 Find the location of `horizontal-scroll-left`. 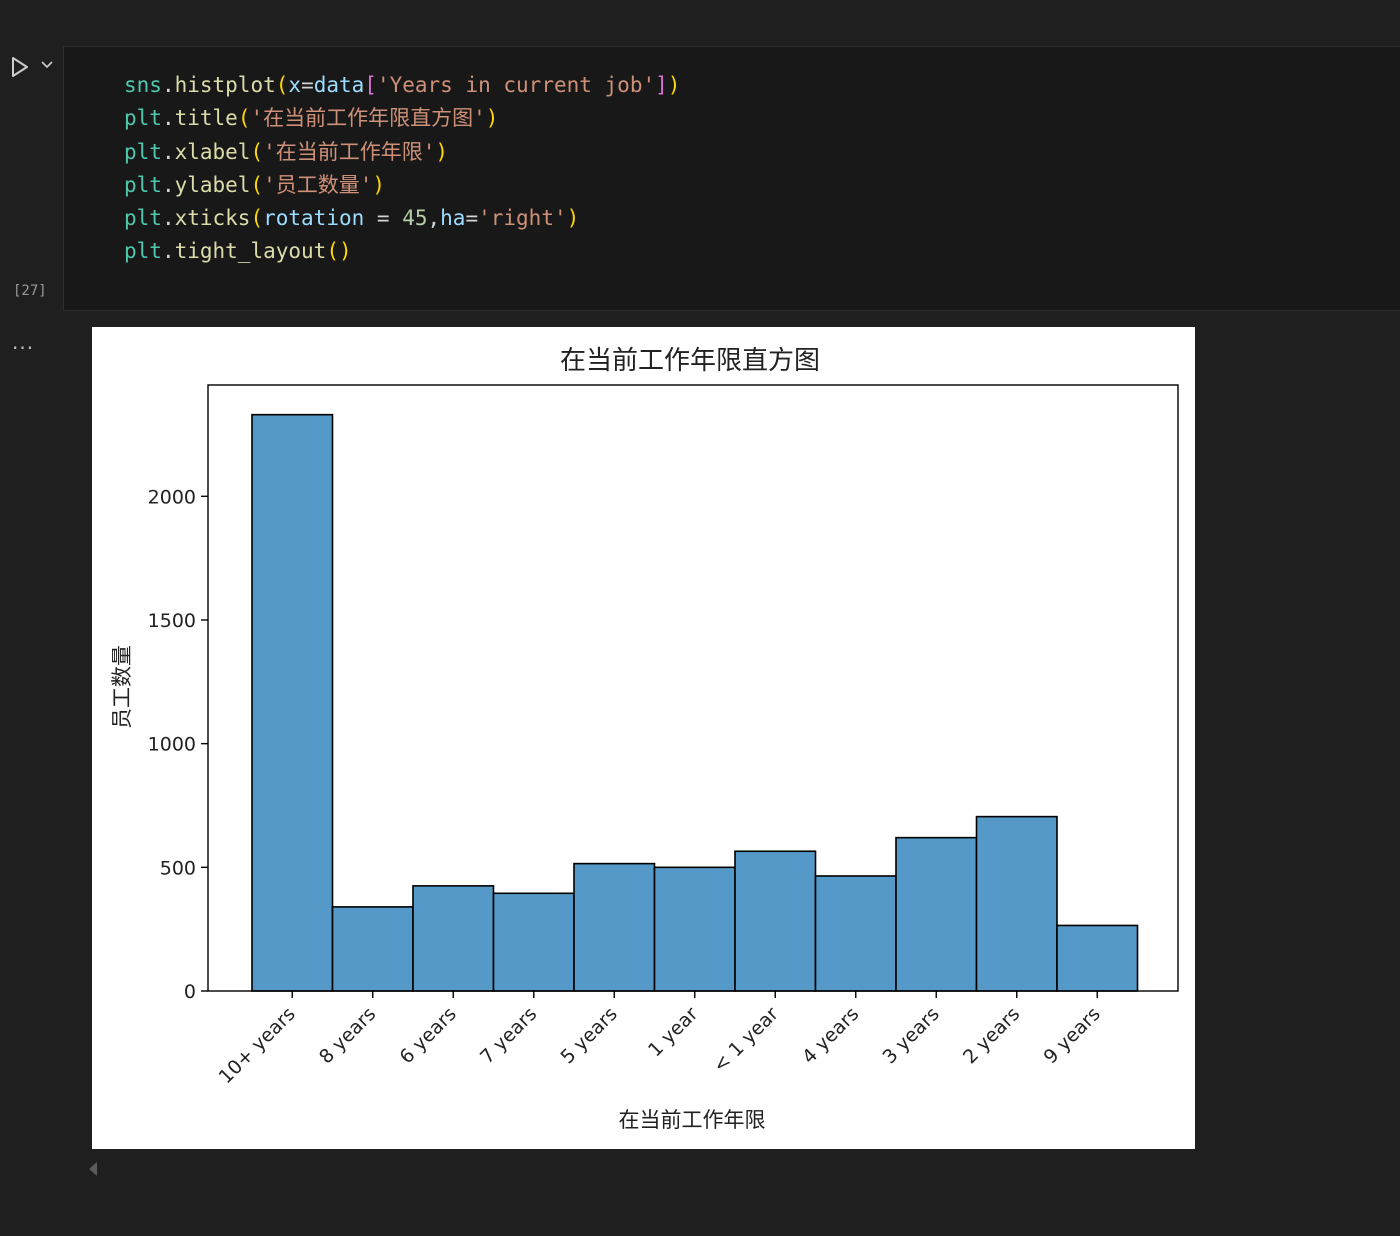

horizontal-scroll-left is located at coordinates (93, 1169).